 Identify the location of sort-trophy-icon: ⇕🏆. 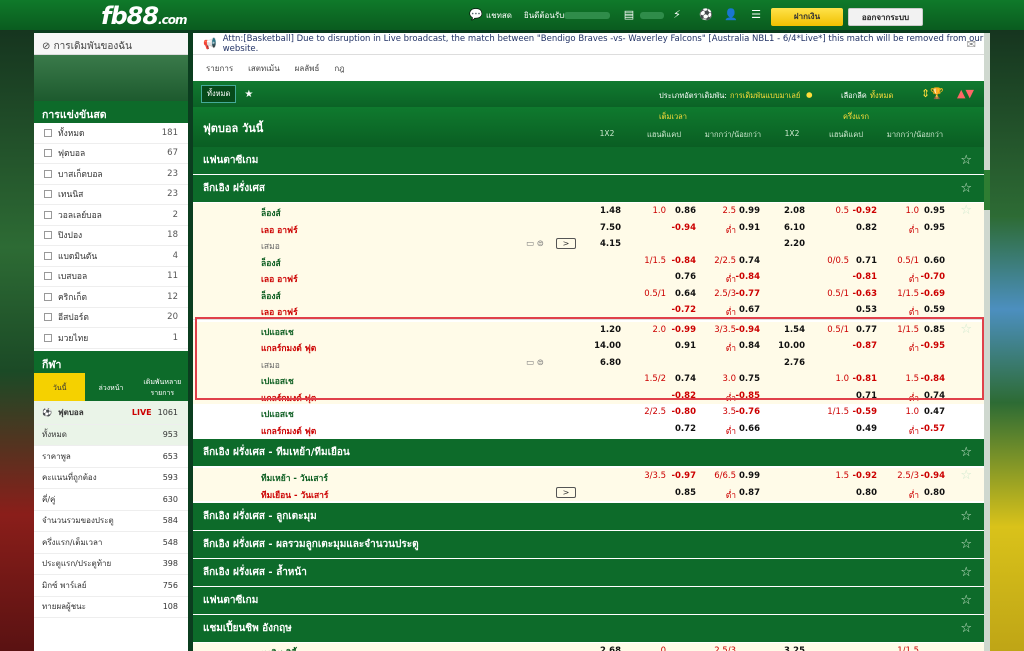
(932, 93).